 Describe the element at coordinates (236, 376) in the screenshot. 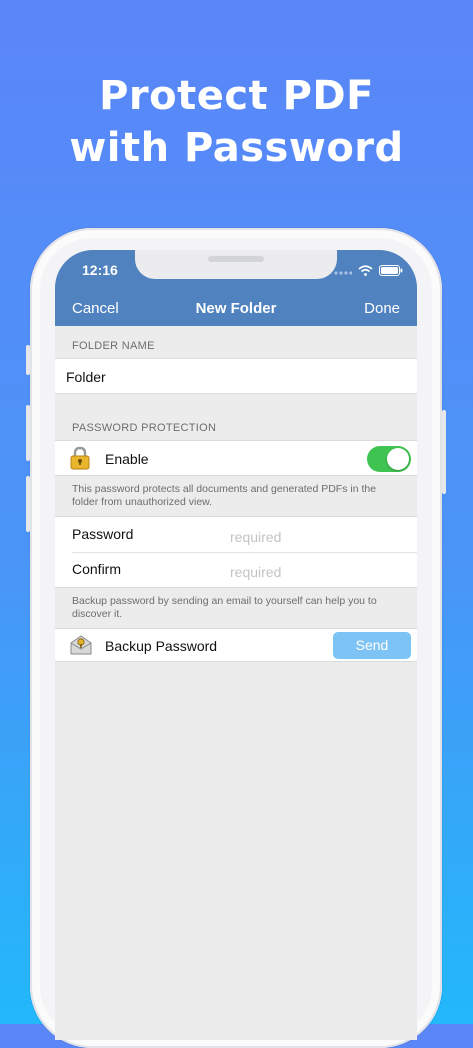

I see `folder-name-row: Folder` at that location.